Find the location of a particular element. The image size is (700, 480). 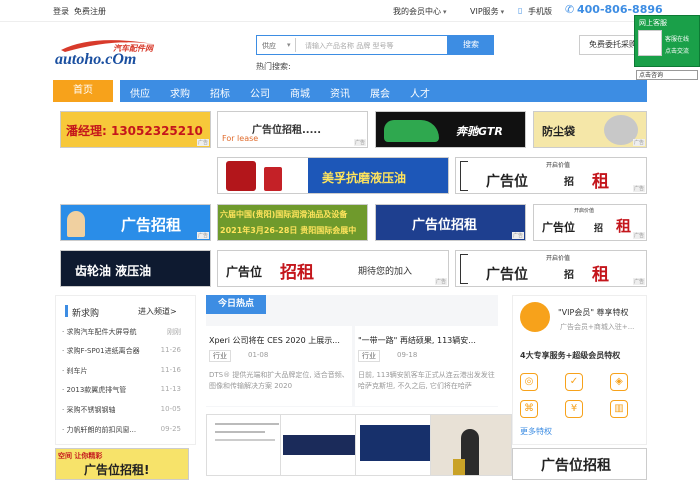

site-logo: 汽车配件网 autoho.cOm is located at coordinates (108, 53).